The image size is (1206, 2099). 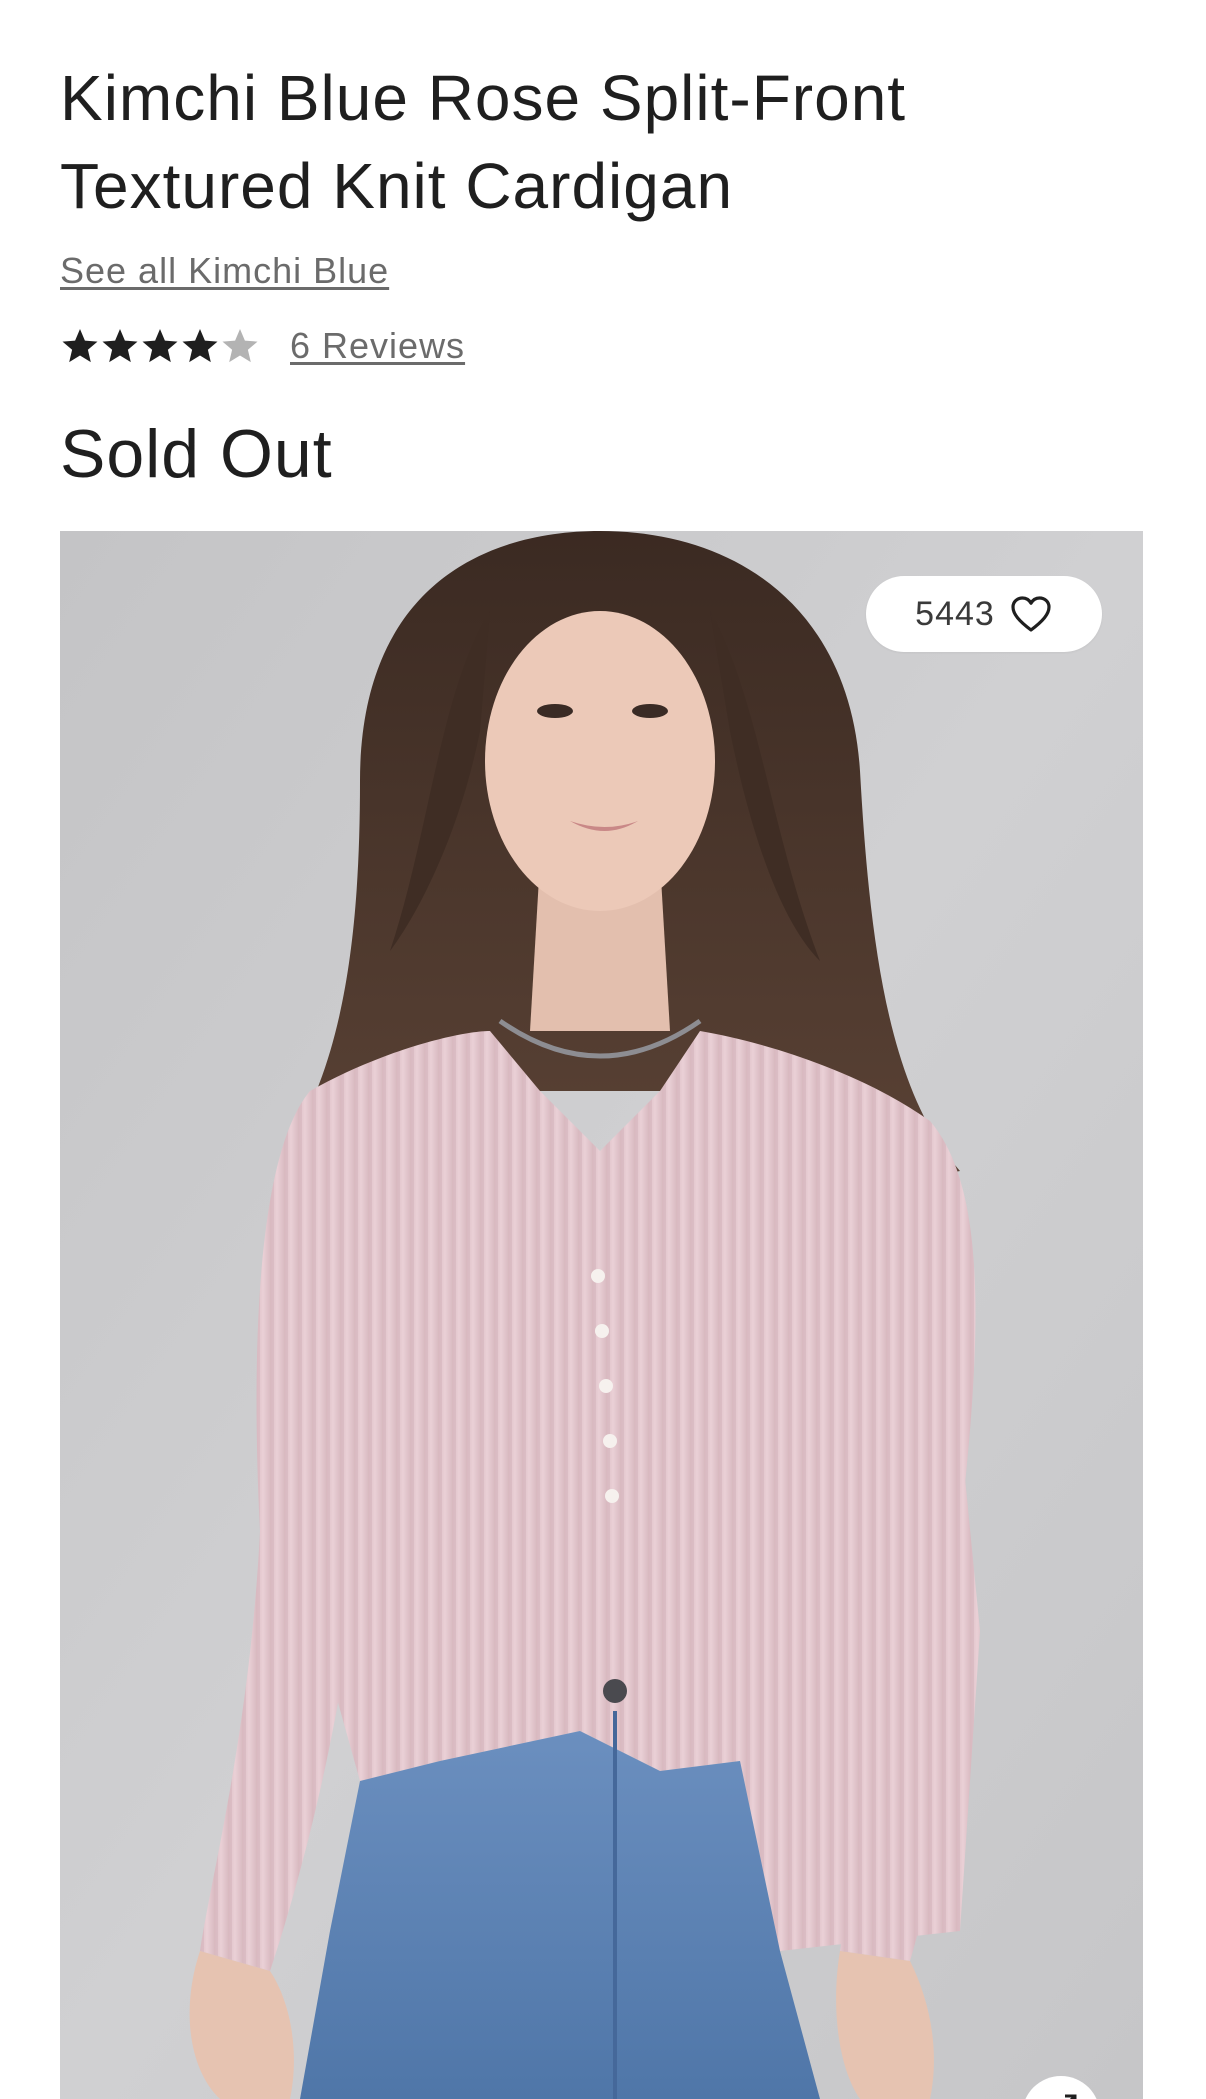 I want to click on star-rating, so click(x=160, y=346).